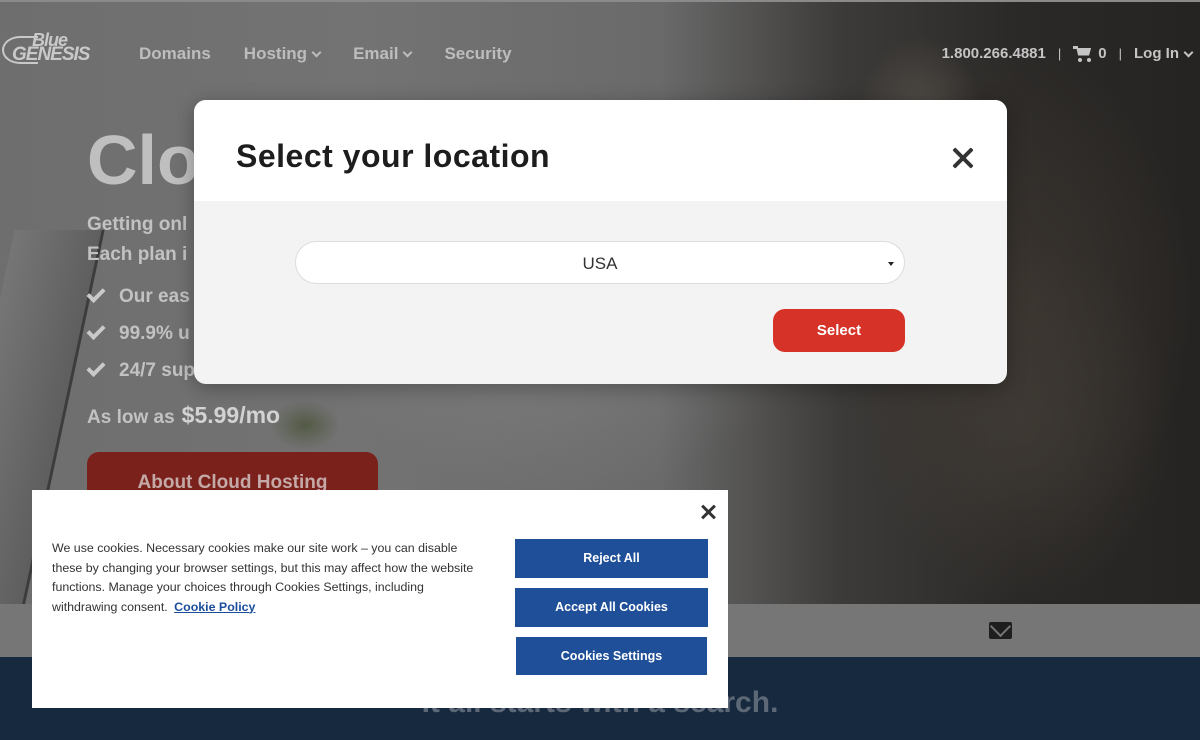 This screenshot has width=1200, height=740. What do you see at coordinates (305, 425) in the screenshot?
I see `hero-photo-plant` at bounding box center [305, 425].